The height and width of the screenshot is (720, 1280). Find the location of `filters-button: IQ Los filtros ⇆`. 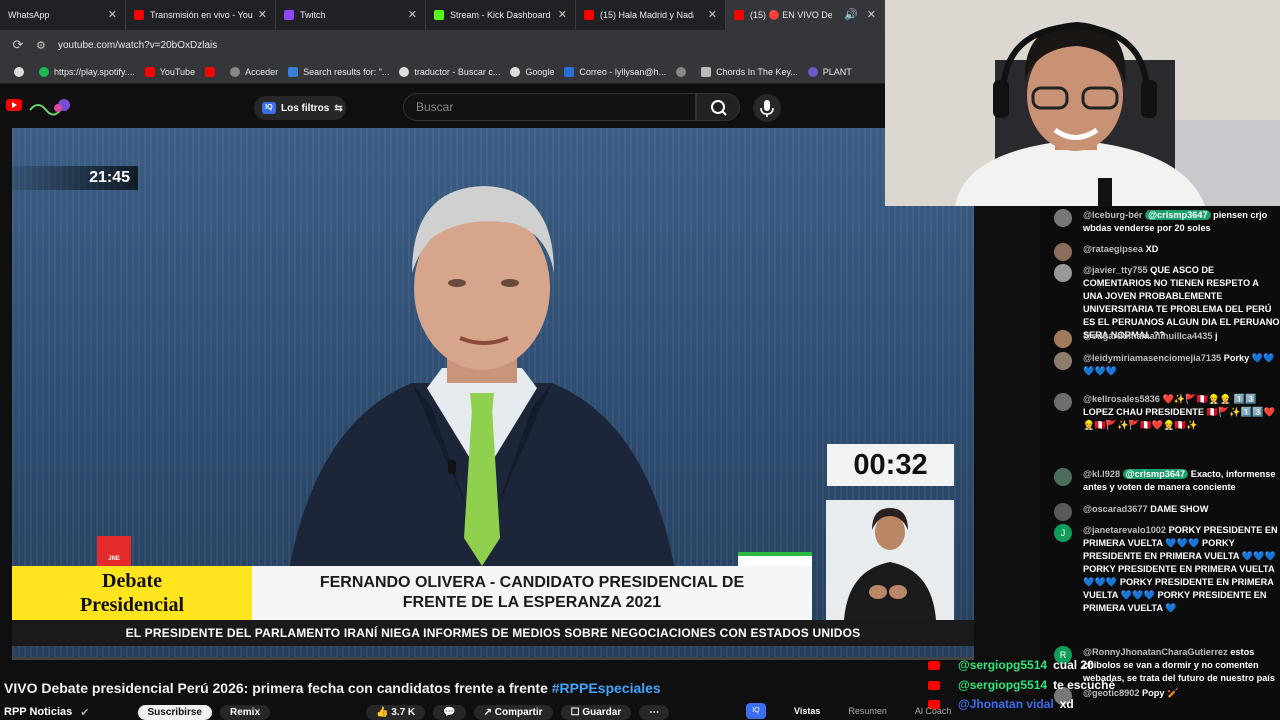

filters-button: IQ Los filtros ⇆ is located at coordinates (300, 108).